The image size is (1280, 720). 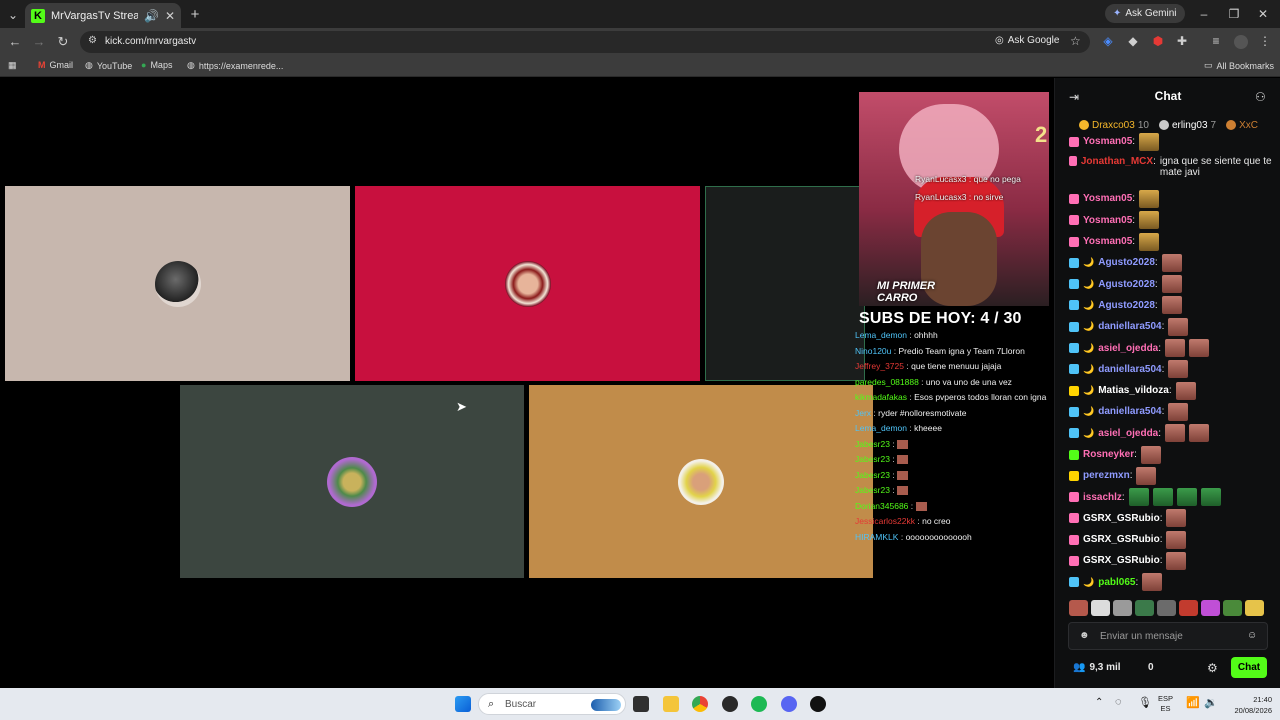 I want to click on tab-search-icon: ⌄, so click(x=13, y=15).